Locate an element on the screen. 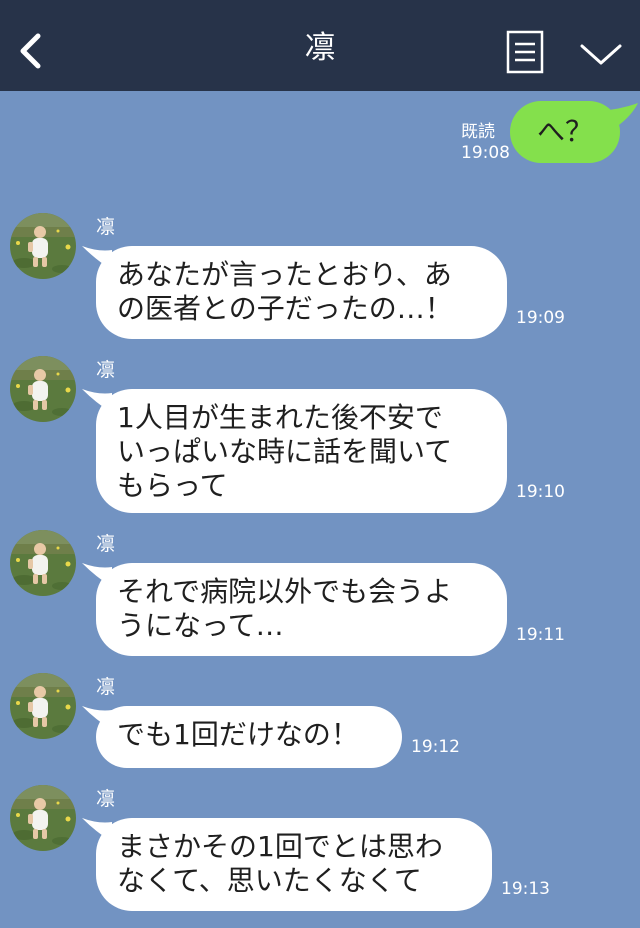  read-receipt: 既読 is located at coordinates (478, 132).